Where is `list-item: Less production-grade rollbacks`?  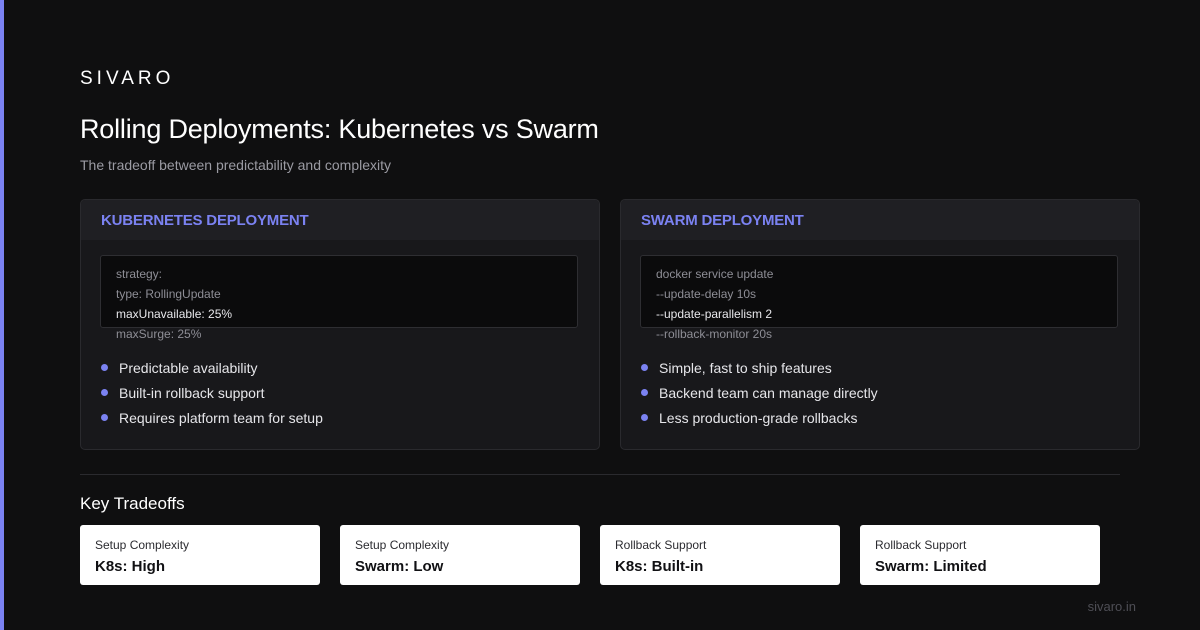
list-item: Less production-grade rollbacks is located at coordinates (759, 417).